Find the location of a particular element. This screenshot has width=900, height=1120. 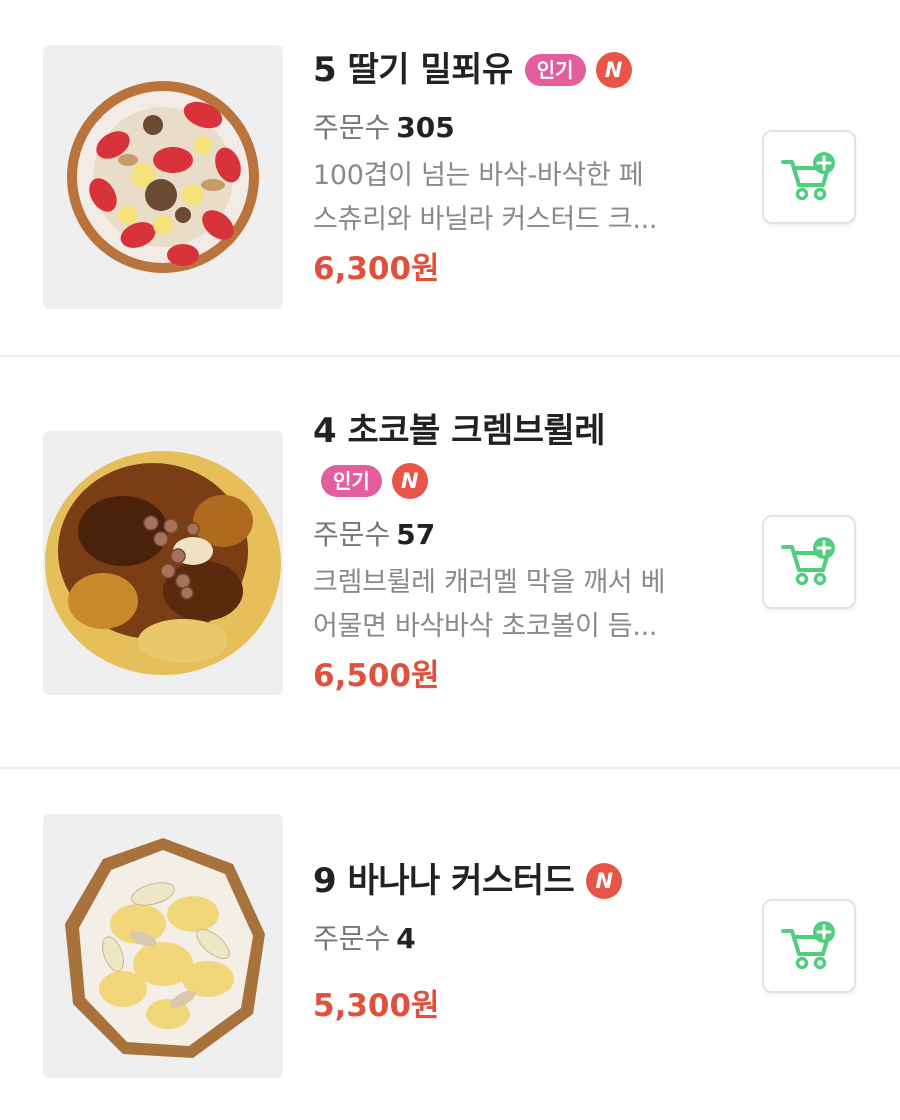

description-line: 100겹이 넘는 바삭-바삭한 페 is located at coordinates (478, 175).